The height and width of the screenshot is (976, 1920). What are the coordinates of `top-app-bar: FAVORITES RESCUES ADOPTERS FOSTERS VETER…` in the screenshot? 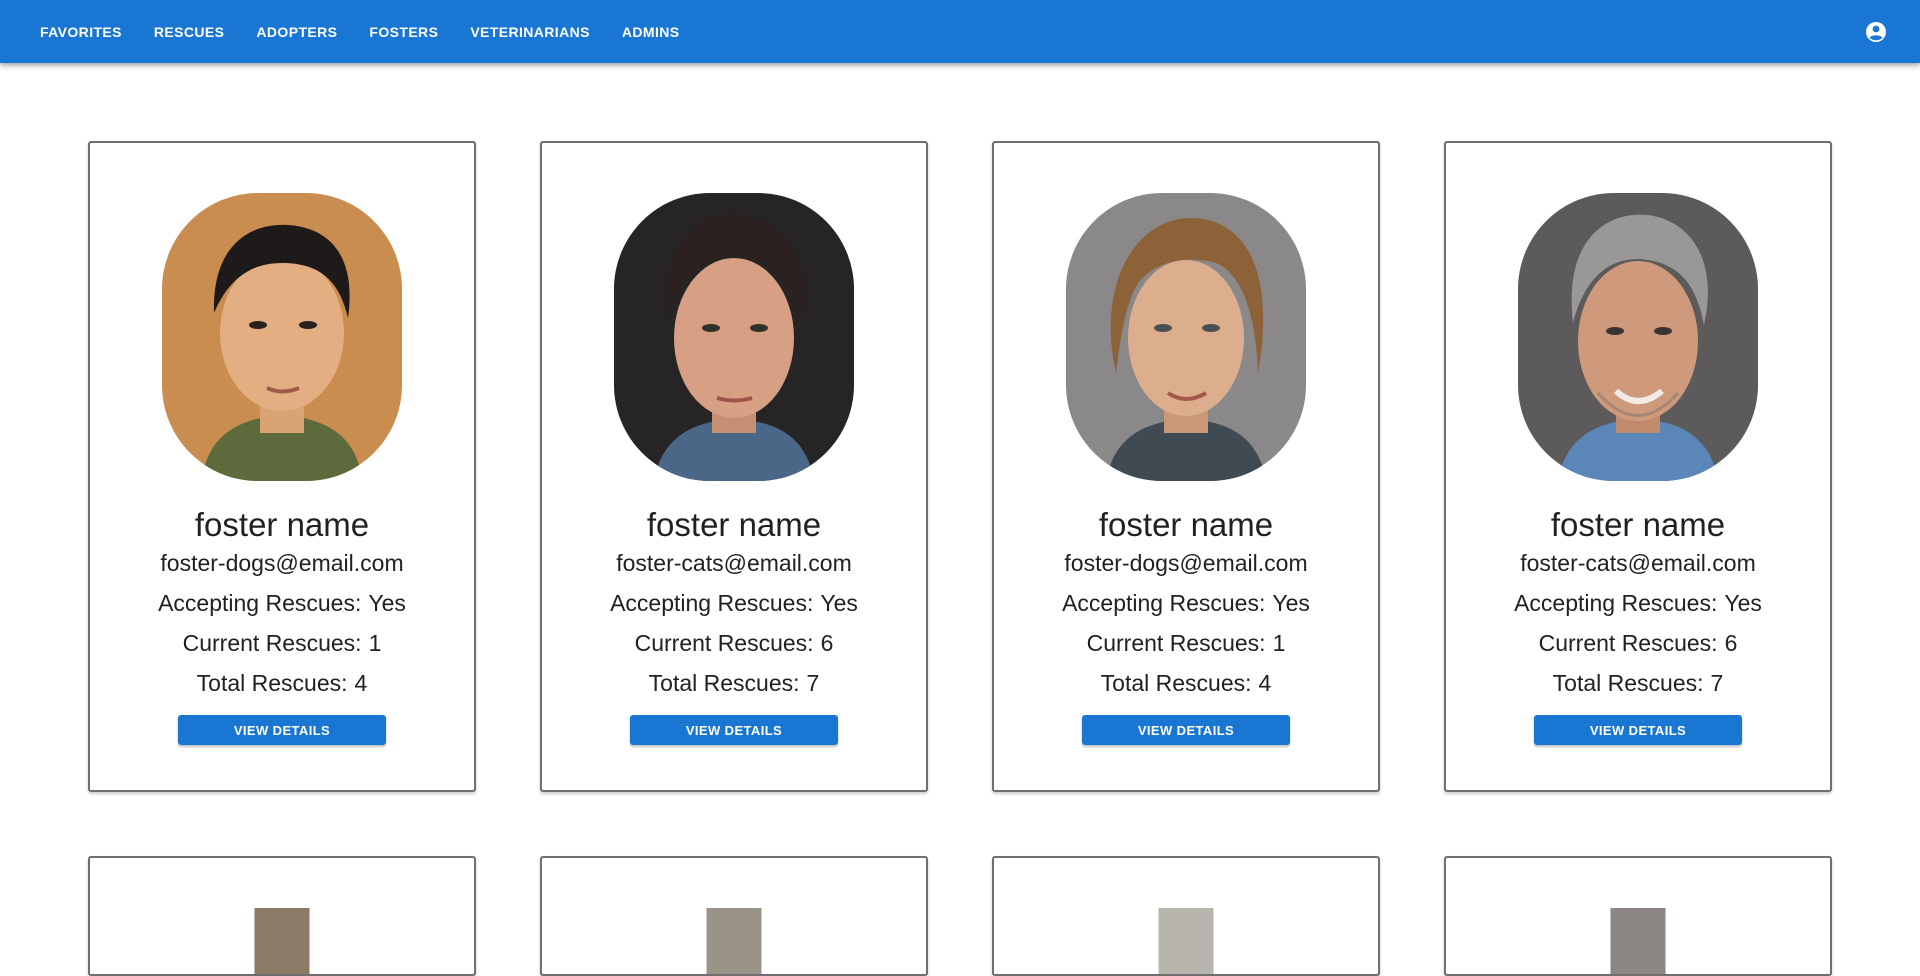 It's located at (960, 31).